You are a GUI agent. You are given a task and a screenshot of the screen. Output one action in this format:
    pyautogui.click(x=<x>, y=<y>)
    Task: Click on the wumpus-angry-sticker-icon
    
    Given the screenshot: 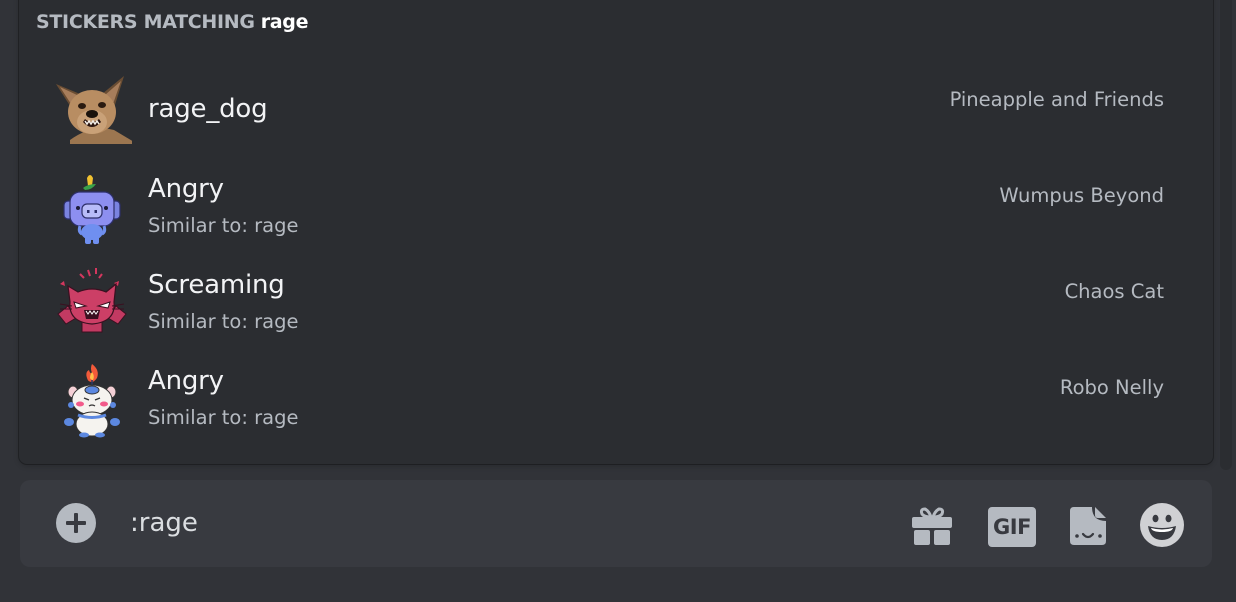 What is the action you would take?
    pyautogui.click(x=92, y=208)
    